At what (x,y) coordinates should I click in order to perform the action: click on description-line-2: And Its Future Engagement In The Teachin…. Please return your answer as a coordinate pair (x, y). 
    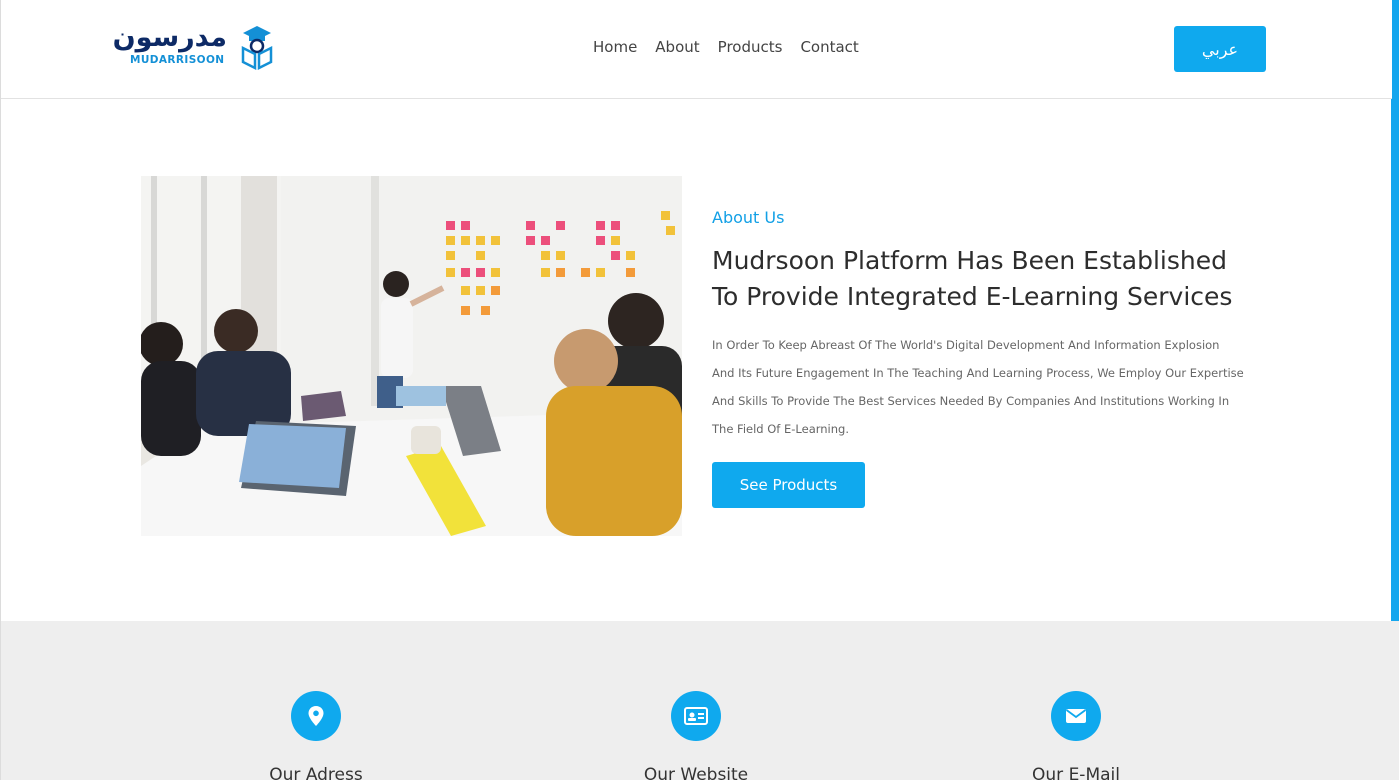
    Looking at the image, I should click on (978, 373).